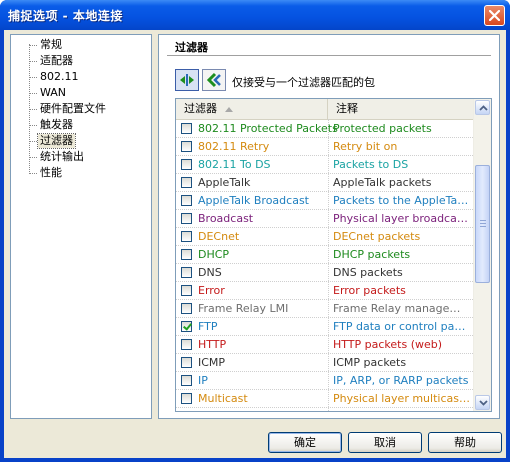 This screenshot has height=462, width=510. What do you see at coordinates (324, 219) in the screenshot?
I see `filter-row: Broadcast Physical layer broadcasts` at bounding box center [324, 219].